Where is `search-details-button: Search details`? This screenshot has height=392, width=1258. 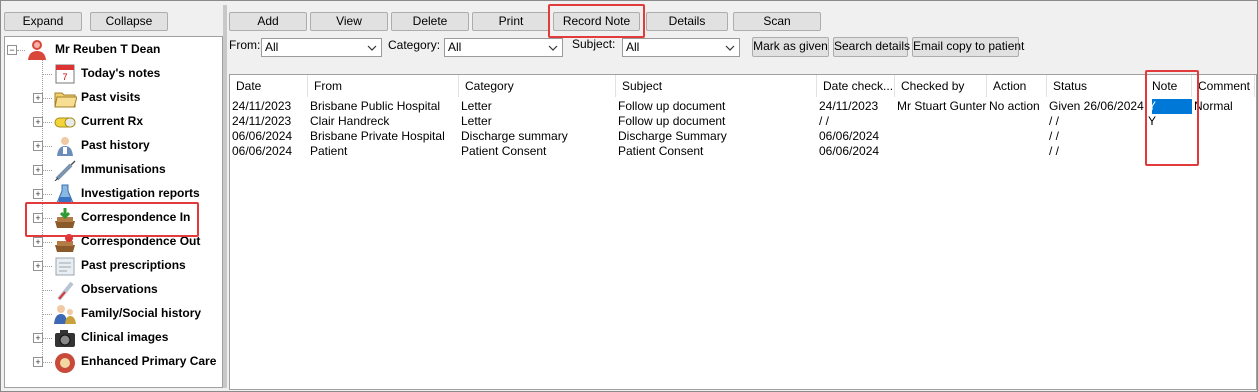
search-details-button: Search details is located at coordinates (871, 47).